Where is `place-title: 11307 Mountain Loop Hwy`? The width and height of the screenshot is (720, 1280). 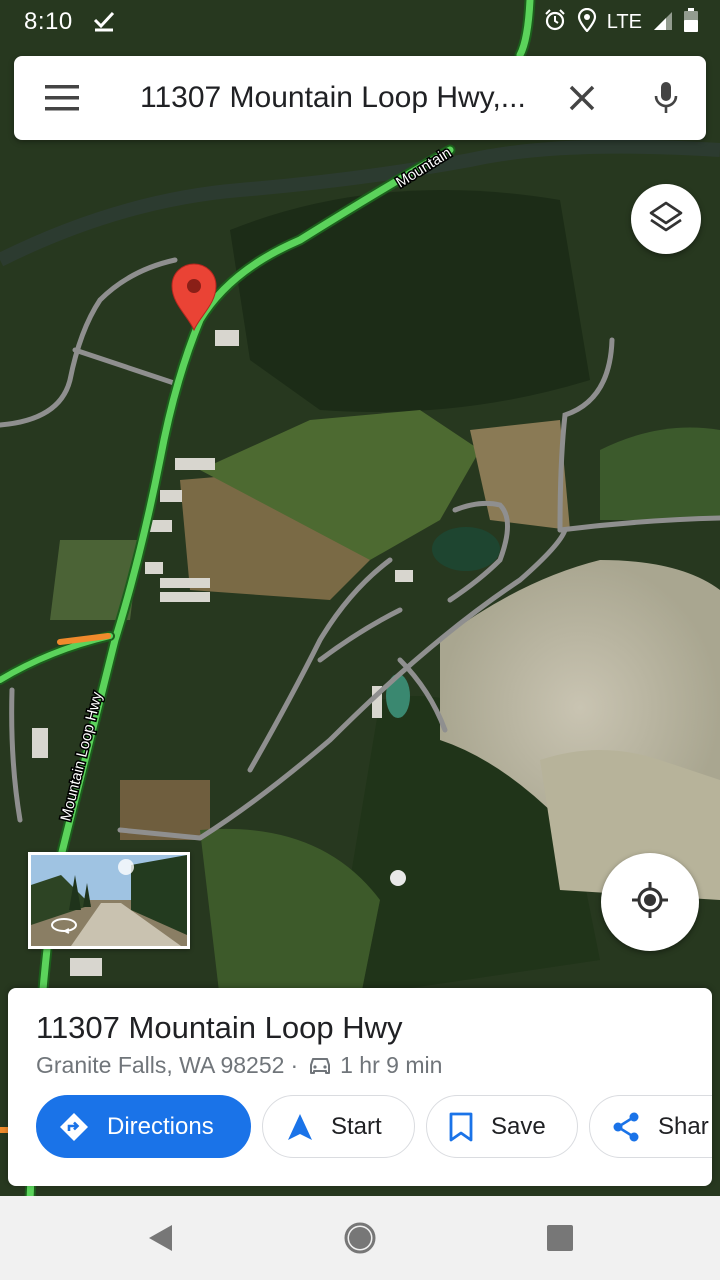
place-title: 11307 Mountain Loop Hwy is located at coordinates (219, 1027).